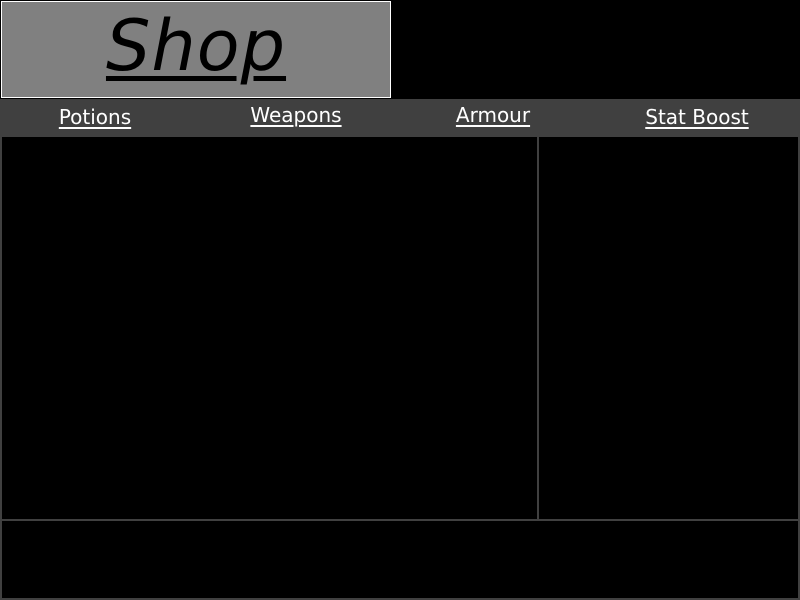 Image resolution: width=800 pixels, height=600 pixels. Describe the element at coordinates (493, 115) in the screenshot. I see `tab-armour: Armour` at that location.